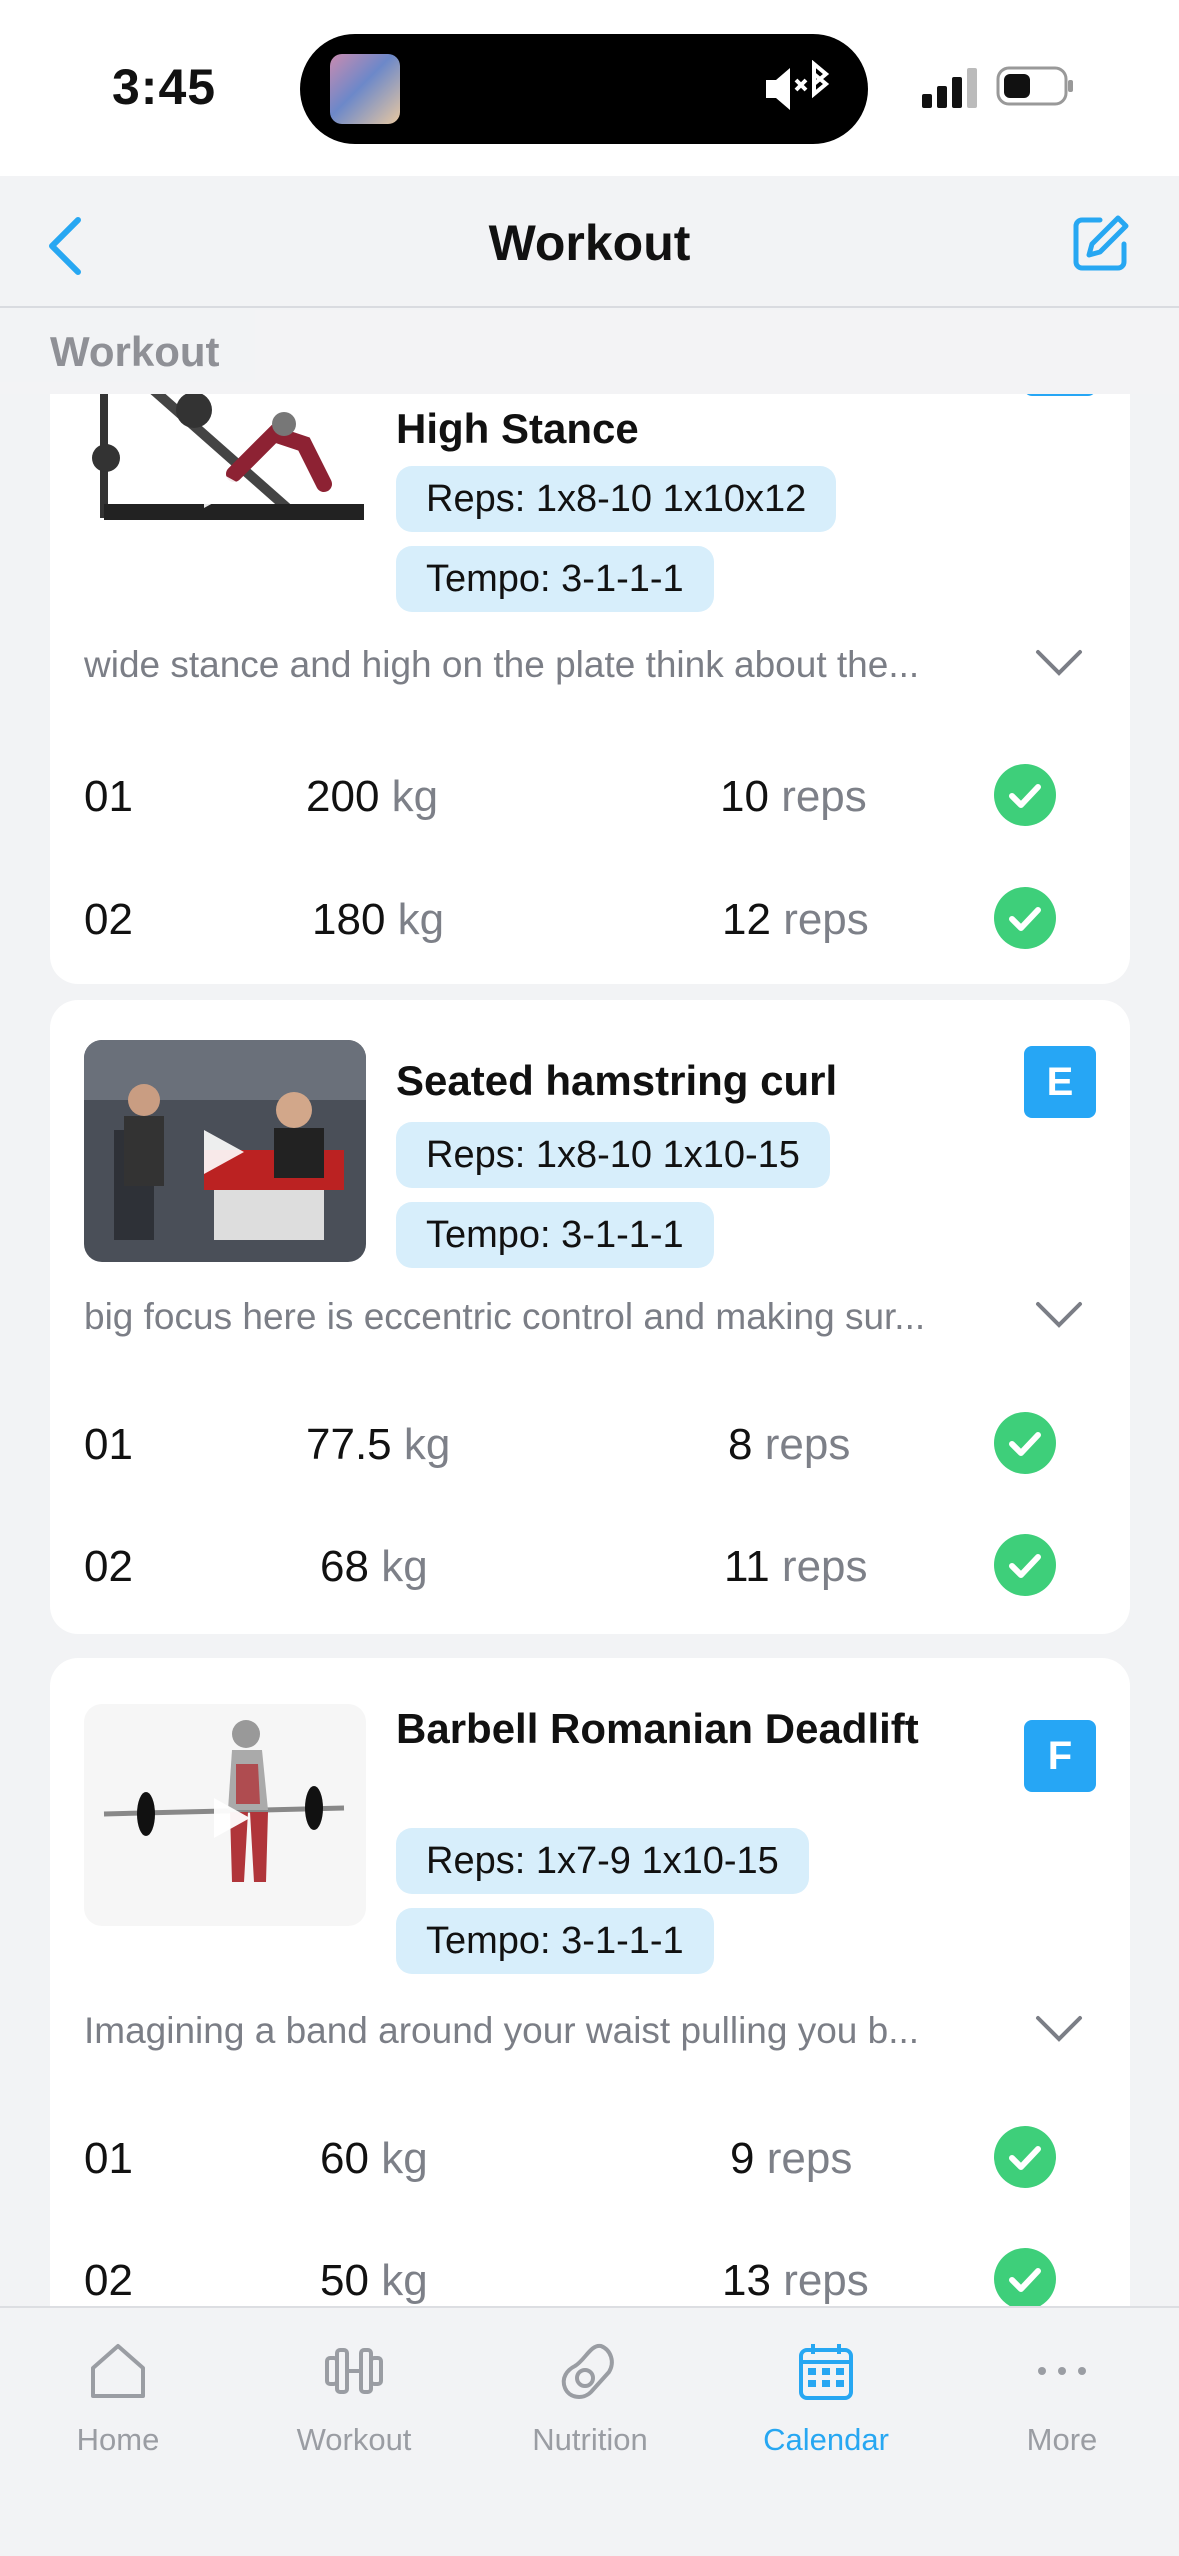 This screenshot has height=2556, width=1179. I want to click on set-reps: 11 reps, so click(796, 1567).